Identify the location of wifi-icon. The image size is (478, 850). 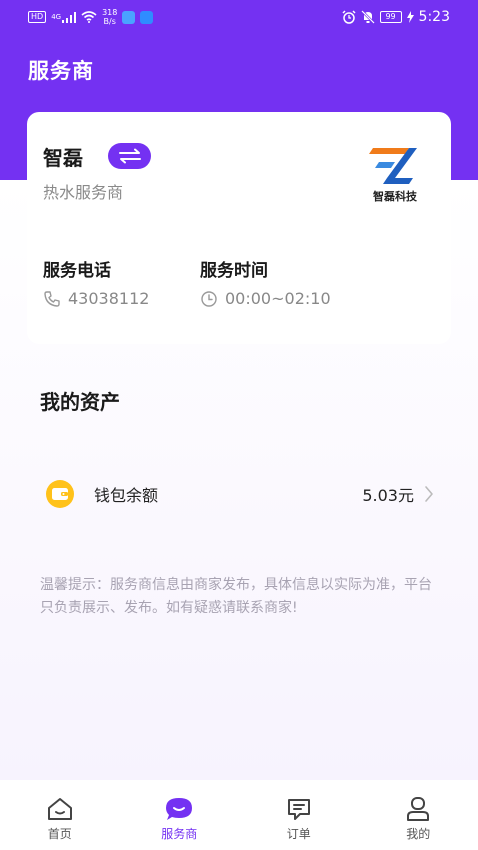
(89, 17).